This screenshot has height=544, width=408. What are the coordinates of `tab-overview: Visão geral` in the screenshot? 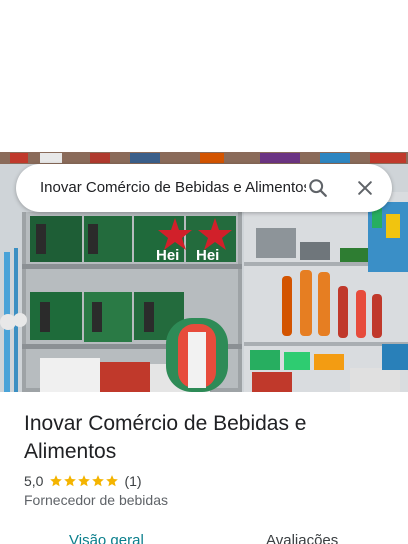 It's located at (106, 538).